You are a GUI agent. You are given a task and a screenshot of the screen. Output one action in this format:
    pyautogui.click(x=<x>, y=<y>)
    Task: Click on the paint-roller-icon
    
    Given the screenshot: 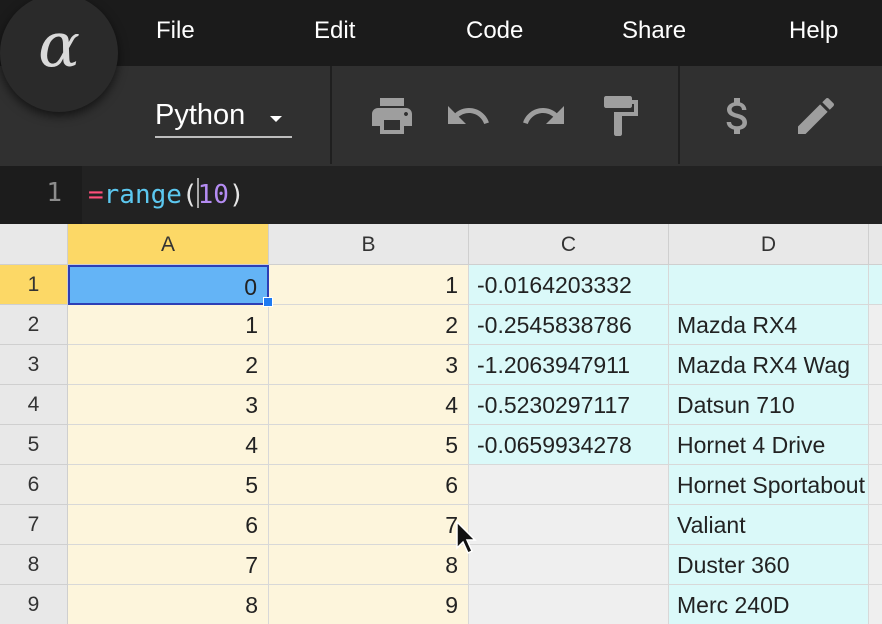 What is the action you would take?
    pyautogui.click(x=620, y=116)
    